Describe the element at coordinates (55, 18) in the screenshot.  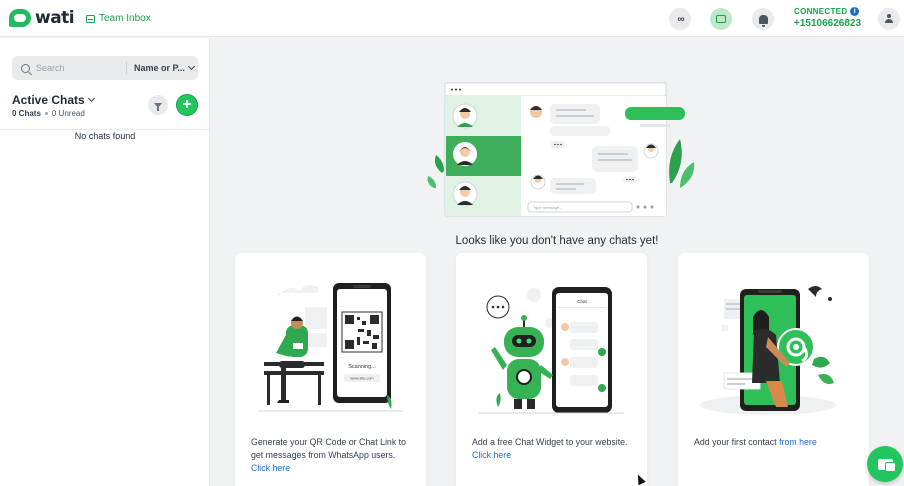
I see `brand-name: wati` at that location.